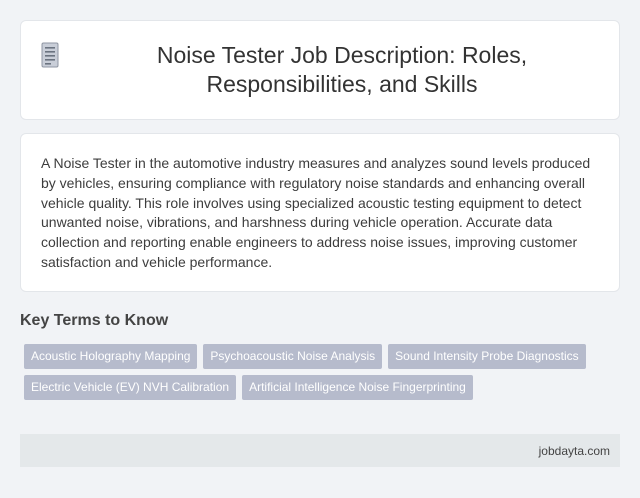 The width and height of the screenshot is (640, 498). I want to click on footer-site-link: jobdayta.com, so click(574, 451).